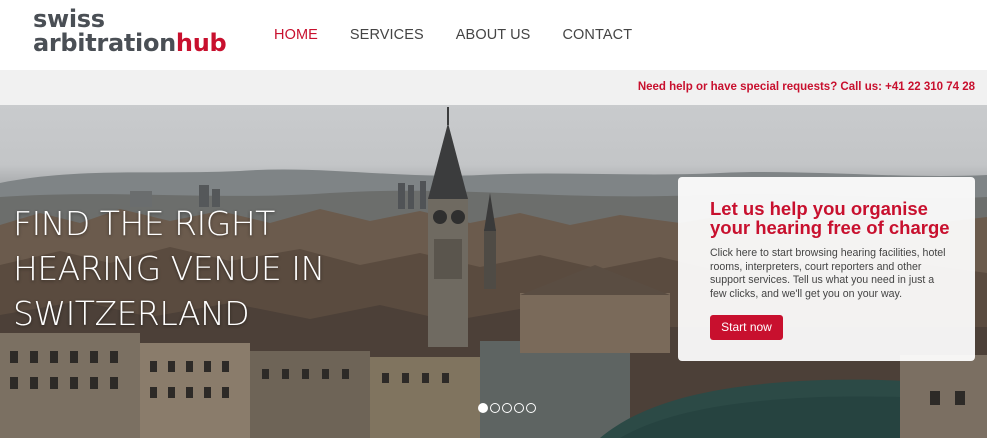  What do you see at coordinates (387, 35) in the screenshot?
I see `nav-services: SERVICES` at bounding box center [387, 35].